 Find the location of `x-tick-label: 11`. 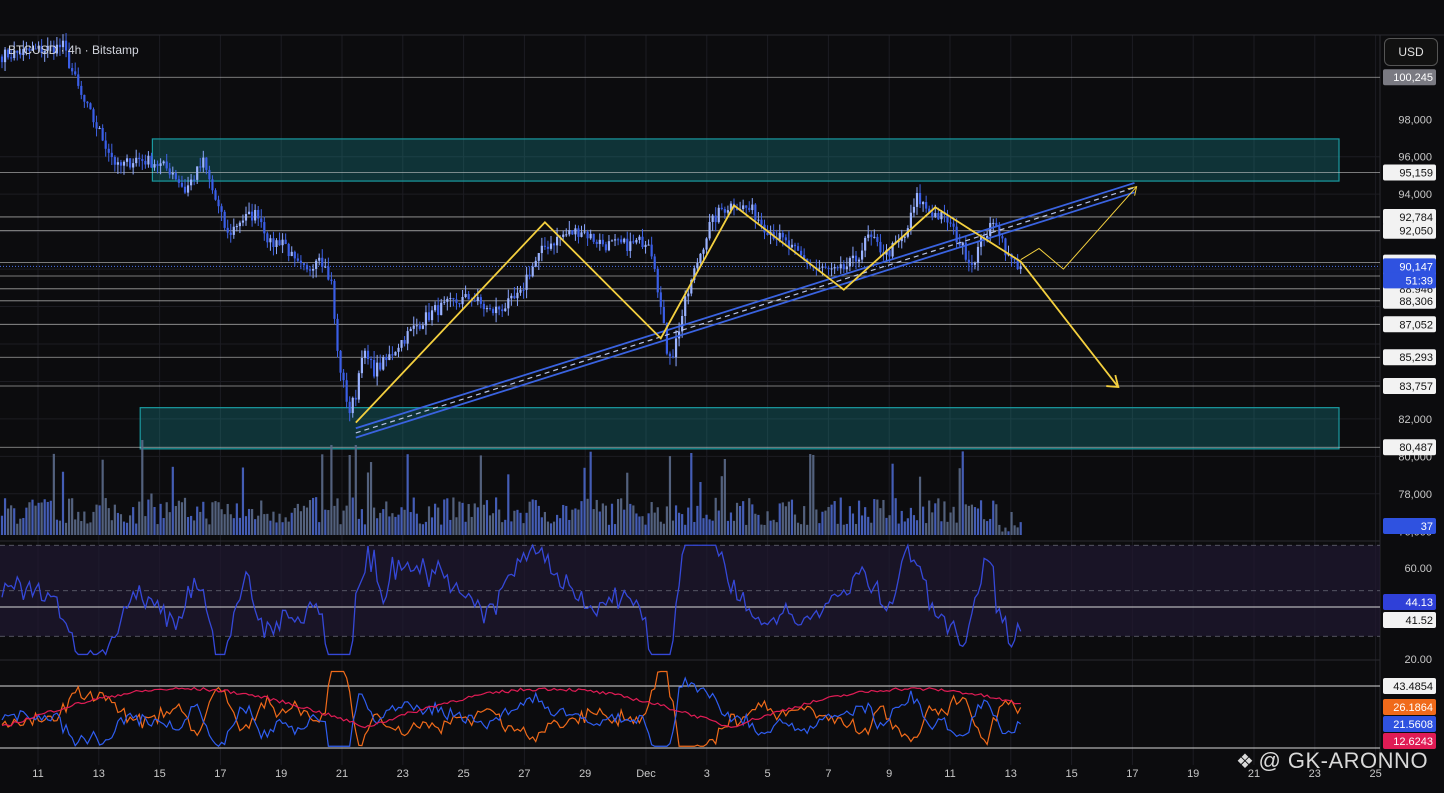

x-tick-label: 11 is located at coordinates (949, 774).